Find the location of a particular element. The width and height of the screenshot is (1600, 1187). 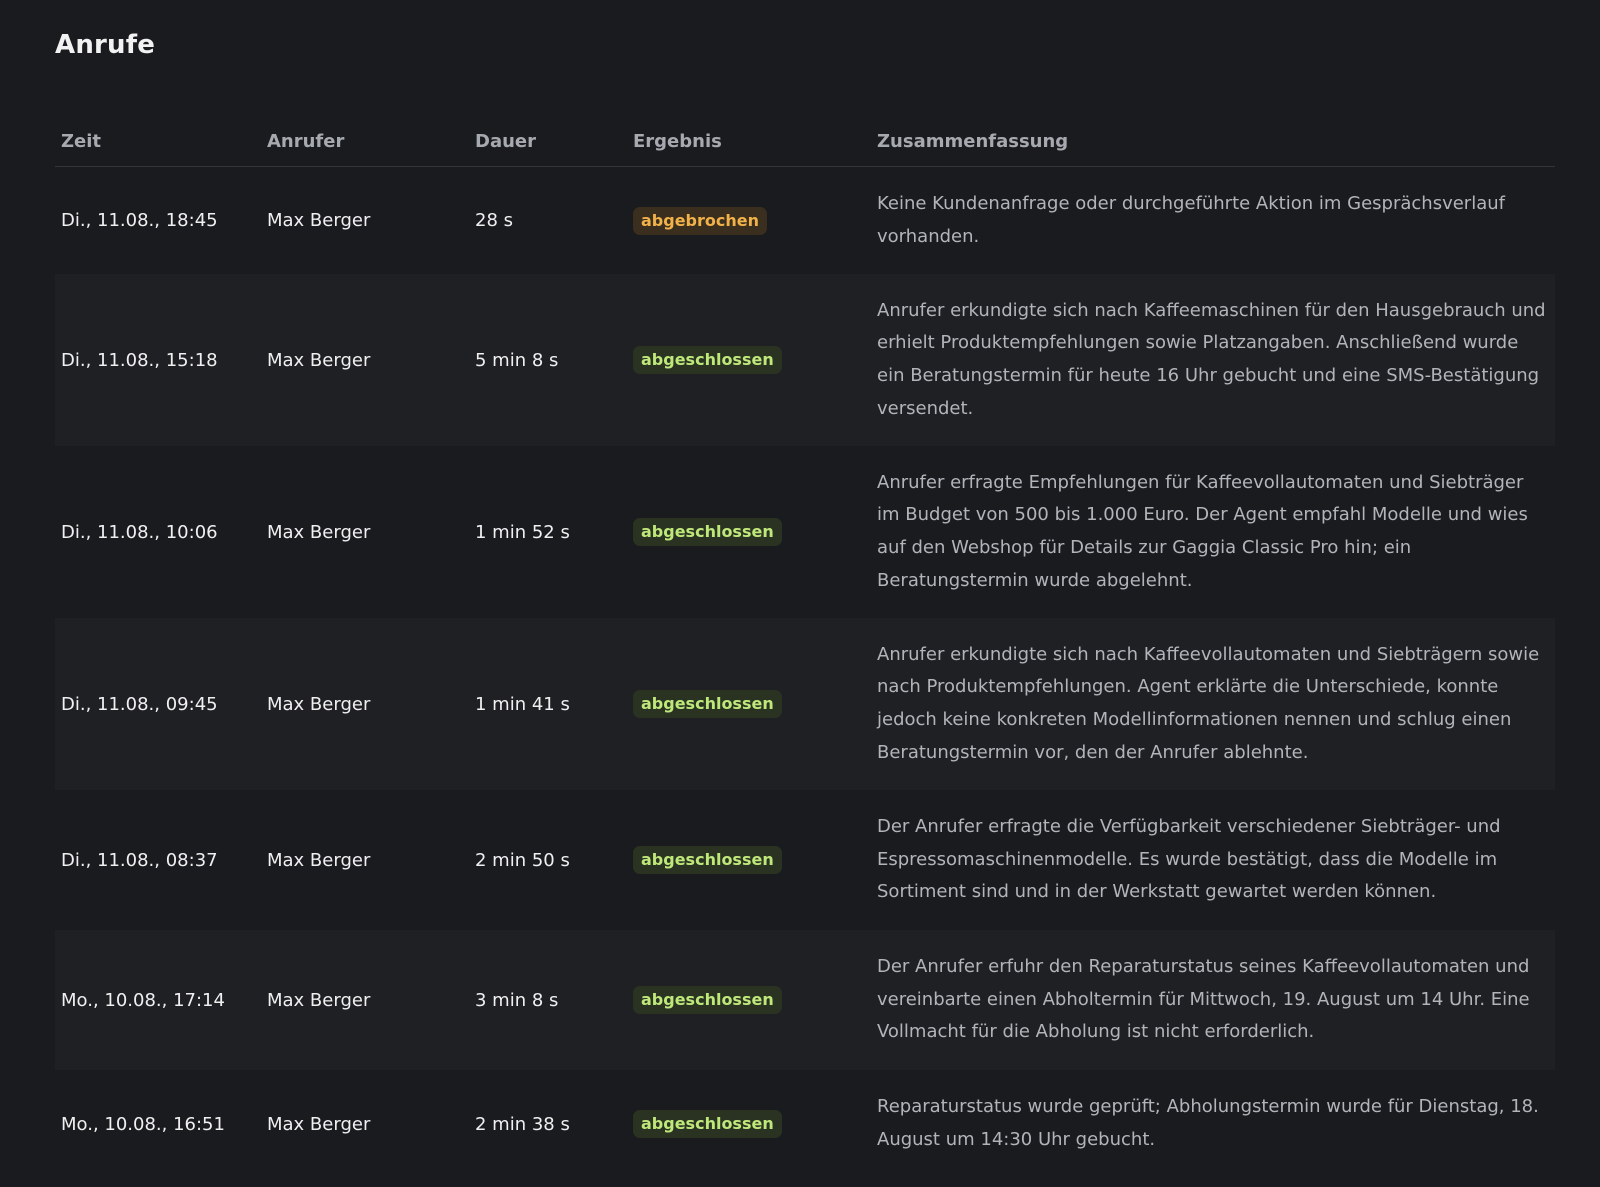

cell-dauer: 1 min 52 s is located at coordinates (522, 532).